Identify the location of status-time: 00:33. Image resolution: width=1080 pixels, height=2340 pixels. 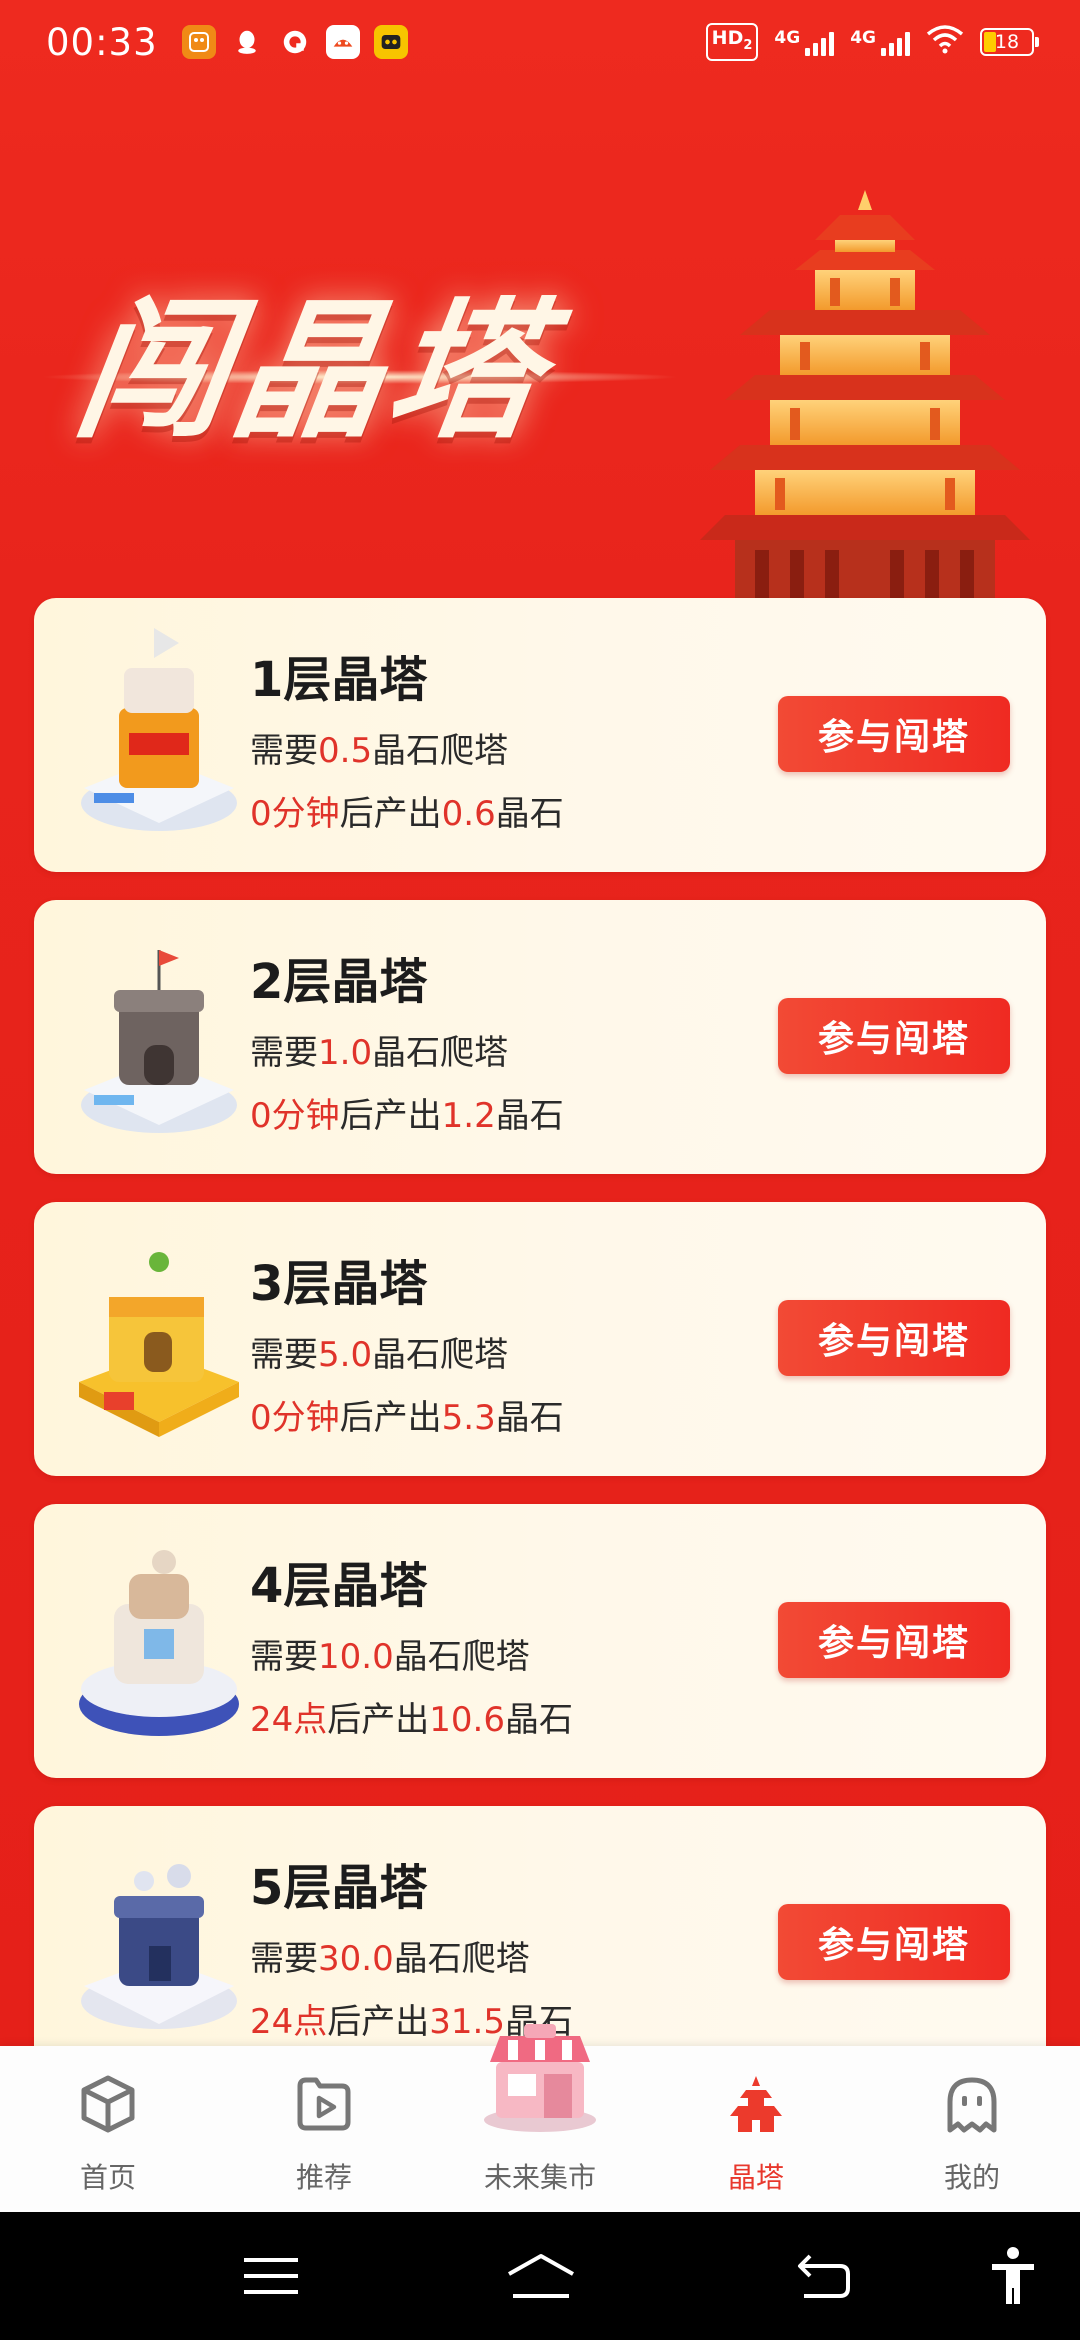
(102, 42).